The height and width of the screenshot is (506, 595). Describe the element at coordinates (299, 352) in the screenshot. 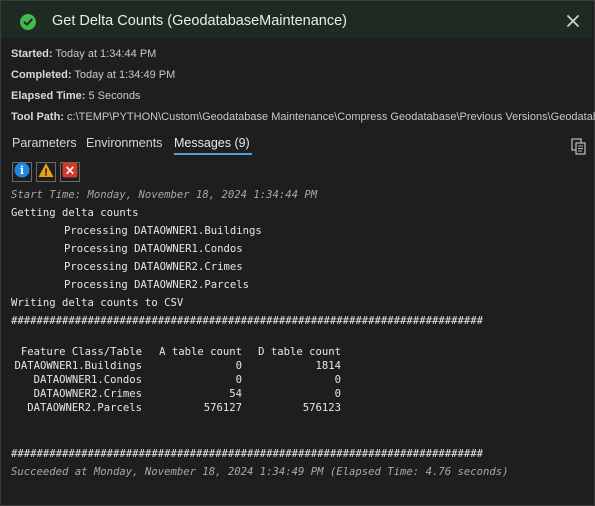

I see `table-header: D table count` at that location.